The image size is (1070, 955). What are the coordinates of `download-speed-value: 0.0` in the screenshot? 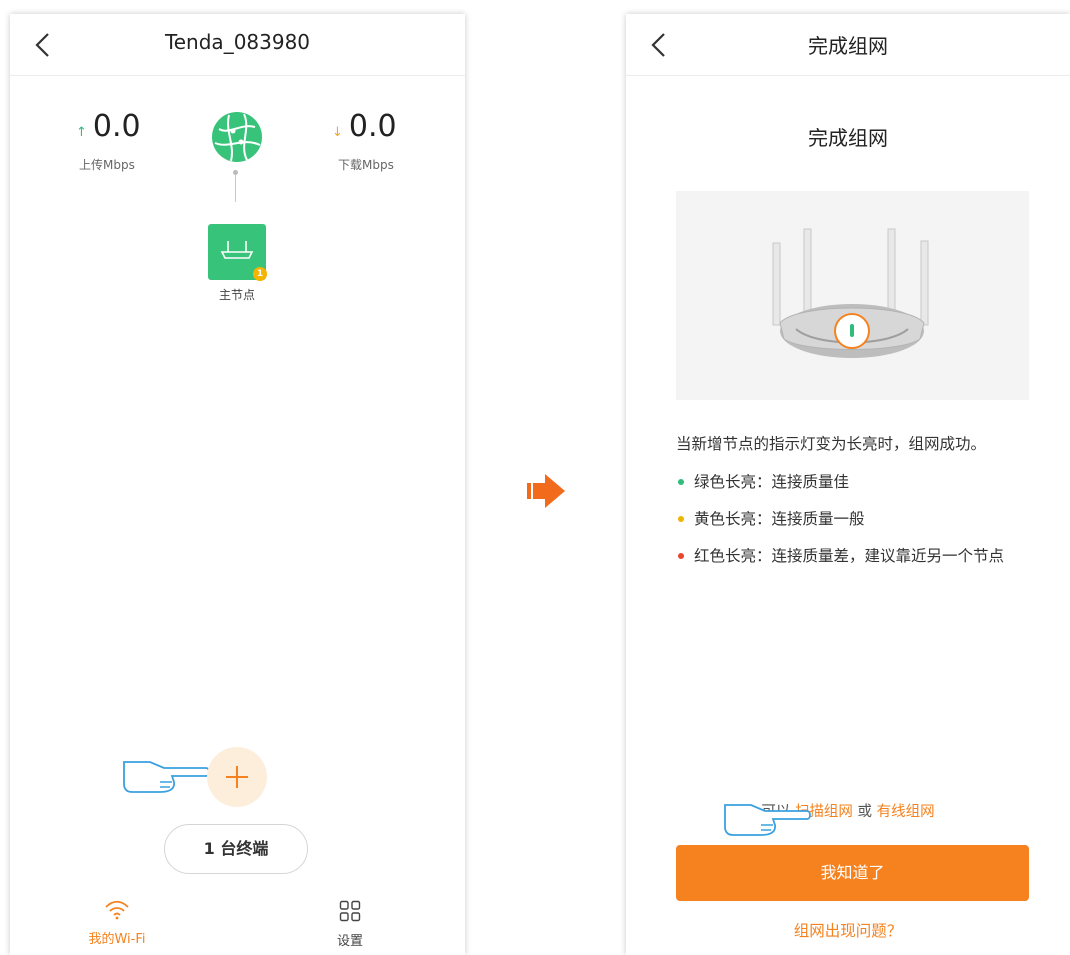 It's located at (372, 126).